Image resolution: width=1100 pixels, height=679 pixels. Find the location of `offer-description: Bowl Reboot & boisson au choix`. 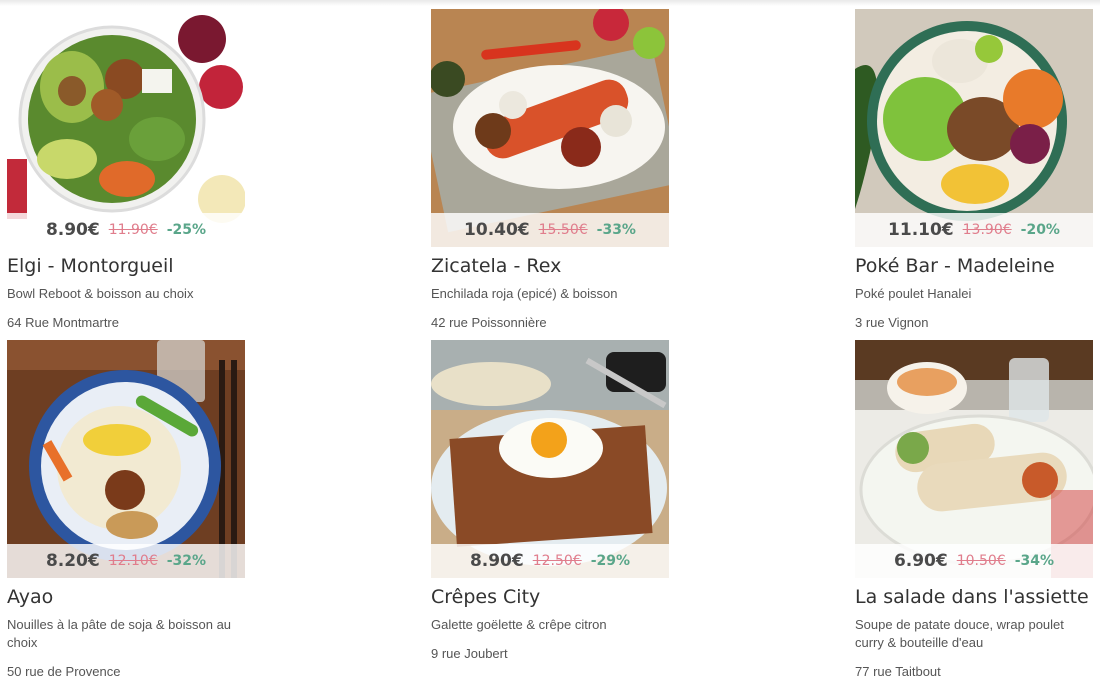

offer-description: Bowl Reboot & boisson au choix is located at coordinates (100, 293).